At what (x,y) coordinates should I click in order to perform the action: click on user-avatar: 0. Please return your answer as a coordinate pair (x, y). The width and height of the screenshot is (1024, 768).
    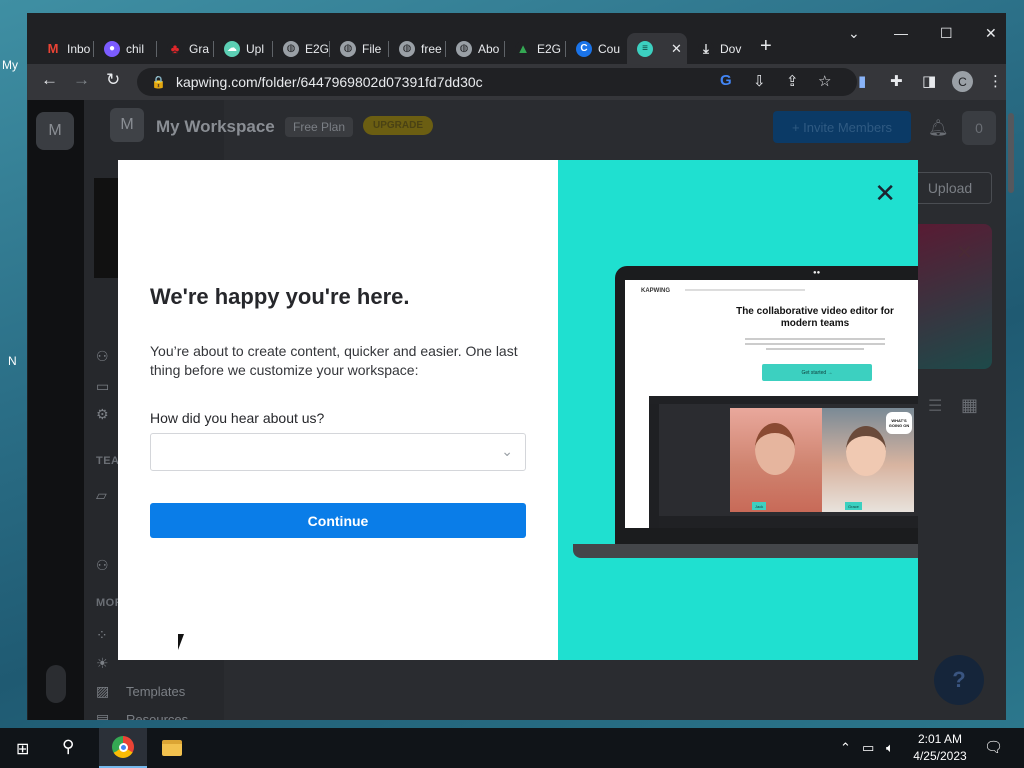
    Looking at the image, I should click on (979, 128).